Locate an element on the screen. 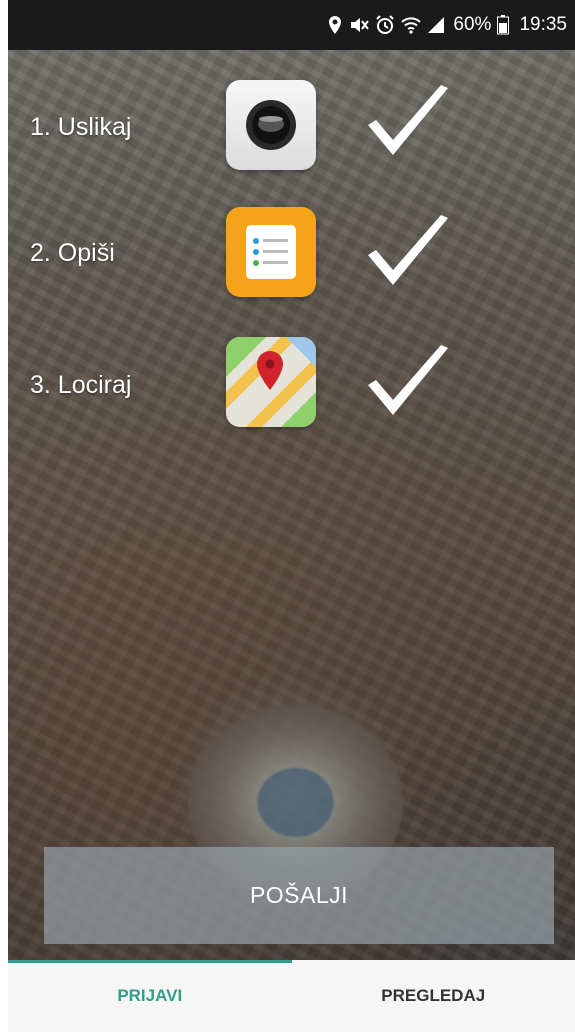  tab-report: PRIJAVI is located at coordinates (150, 996).